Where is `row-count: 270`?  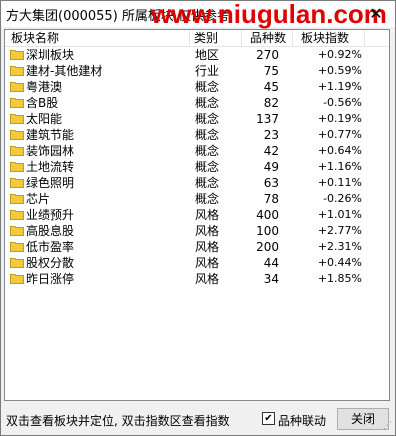 row-count: 270 is located at coordinates (267, 55).